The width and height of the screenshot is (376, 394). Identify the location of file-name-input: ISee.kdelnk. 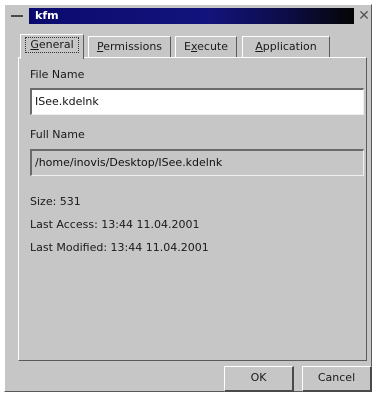
(197, 101).